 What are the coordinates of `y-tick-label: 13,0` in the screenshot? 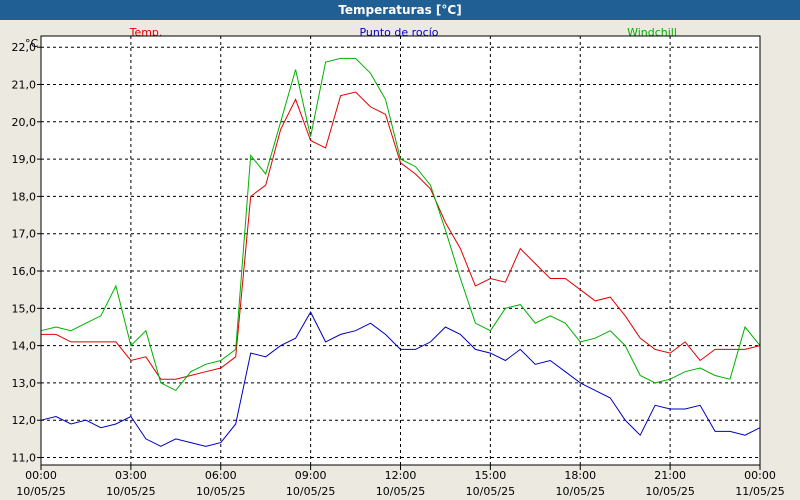 It's located at (24, 383).